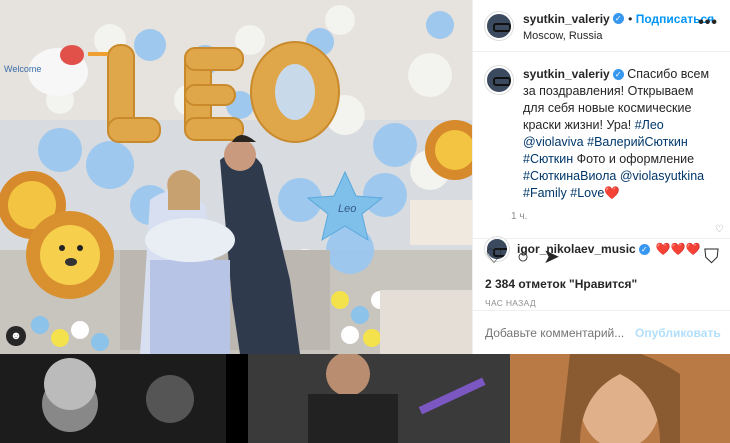 This screenshot has width=730, height=443. What do you see at coordinates (618, 18) in the screenshot?
I see `verified-badge-icon: ✓` at bounding box center [618, 18].